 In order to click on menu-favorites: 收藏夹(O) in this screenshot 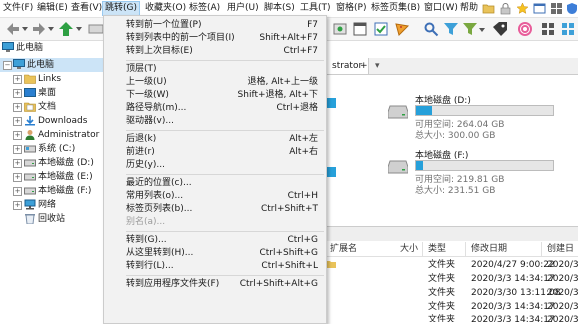, I will do `click(165, 8)`.